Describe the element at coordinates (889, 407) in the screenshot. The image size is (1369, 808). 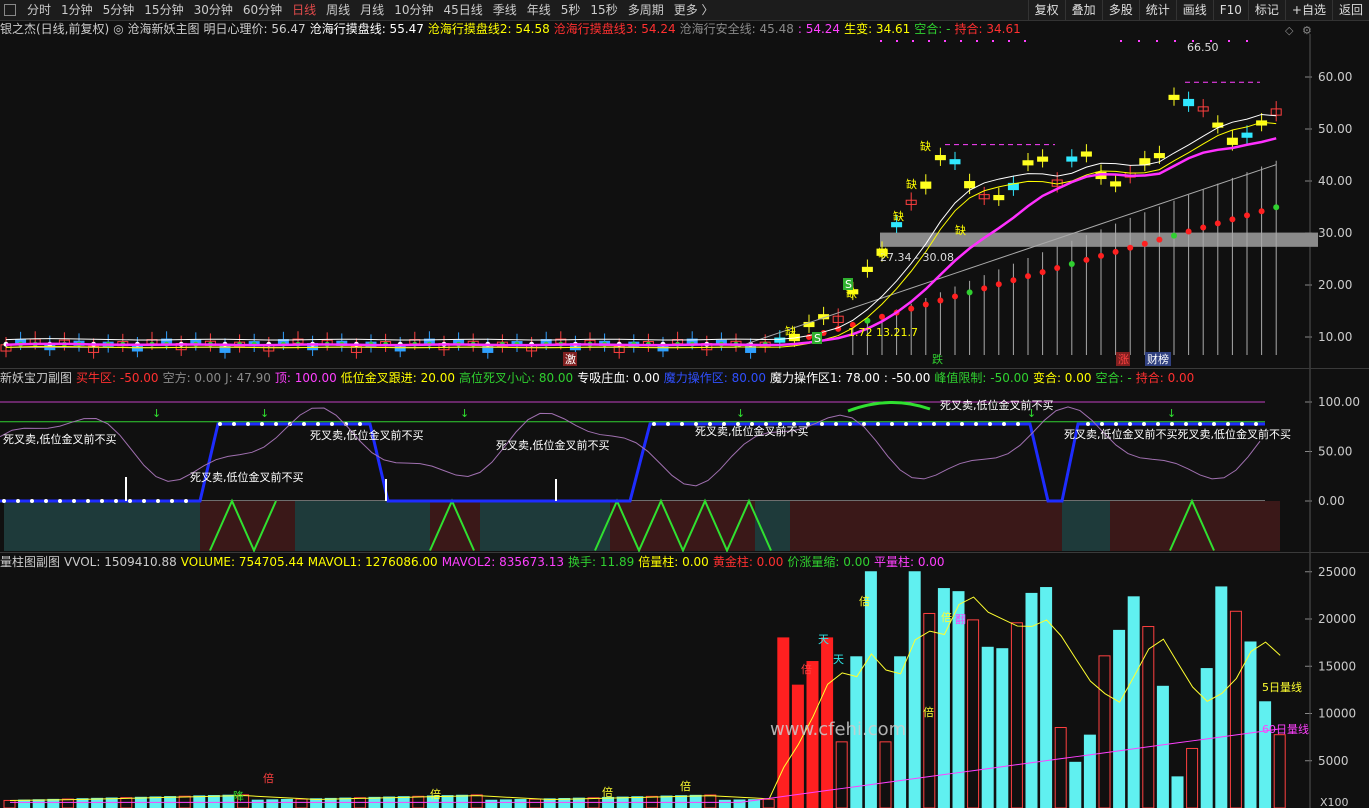
I see `green-swoosh` at that location.